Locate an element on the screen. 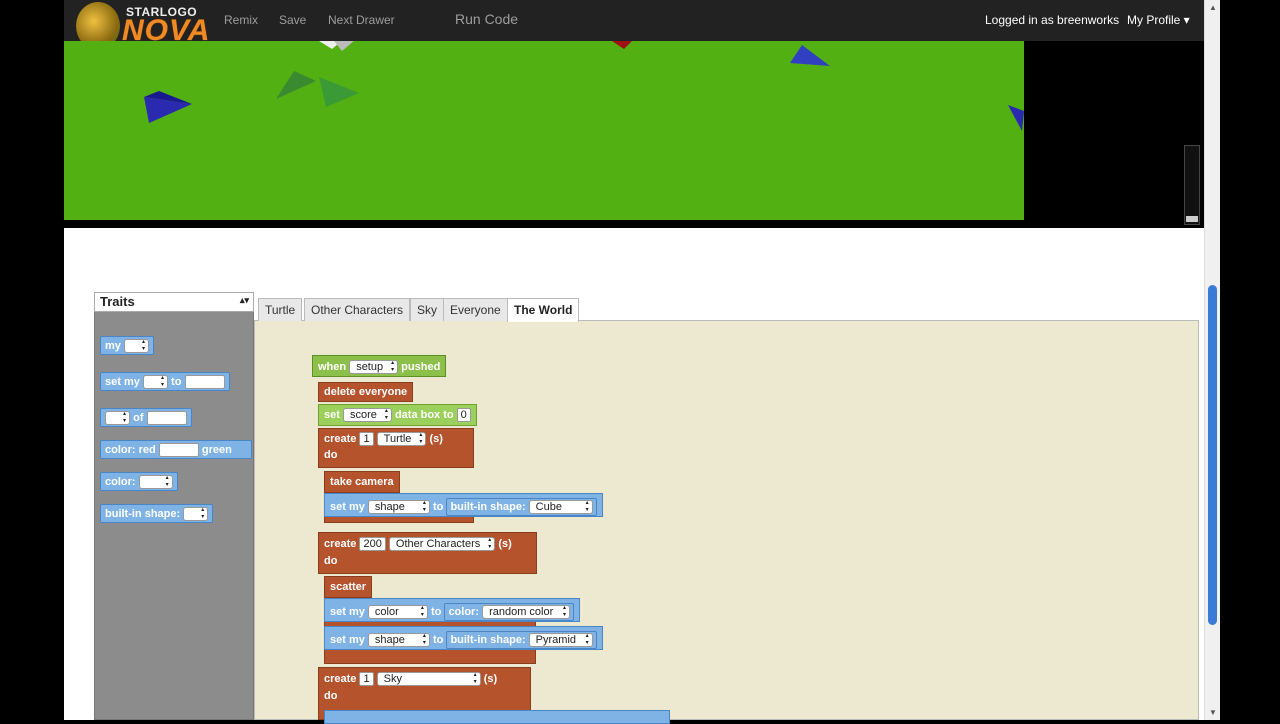 The image size is (1280, 724). next-drawer-link: Next Drawer is located at coordinates (361, 20).